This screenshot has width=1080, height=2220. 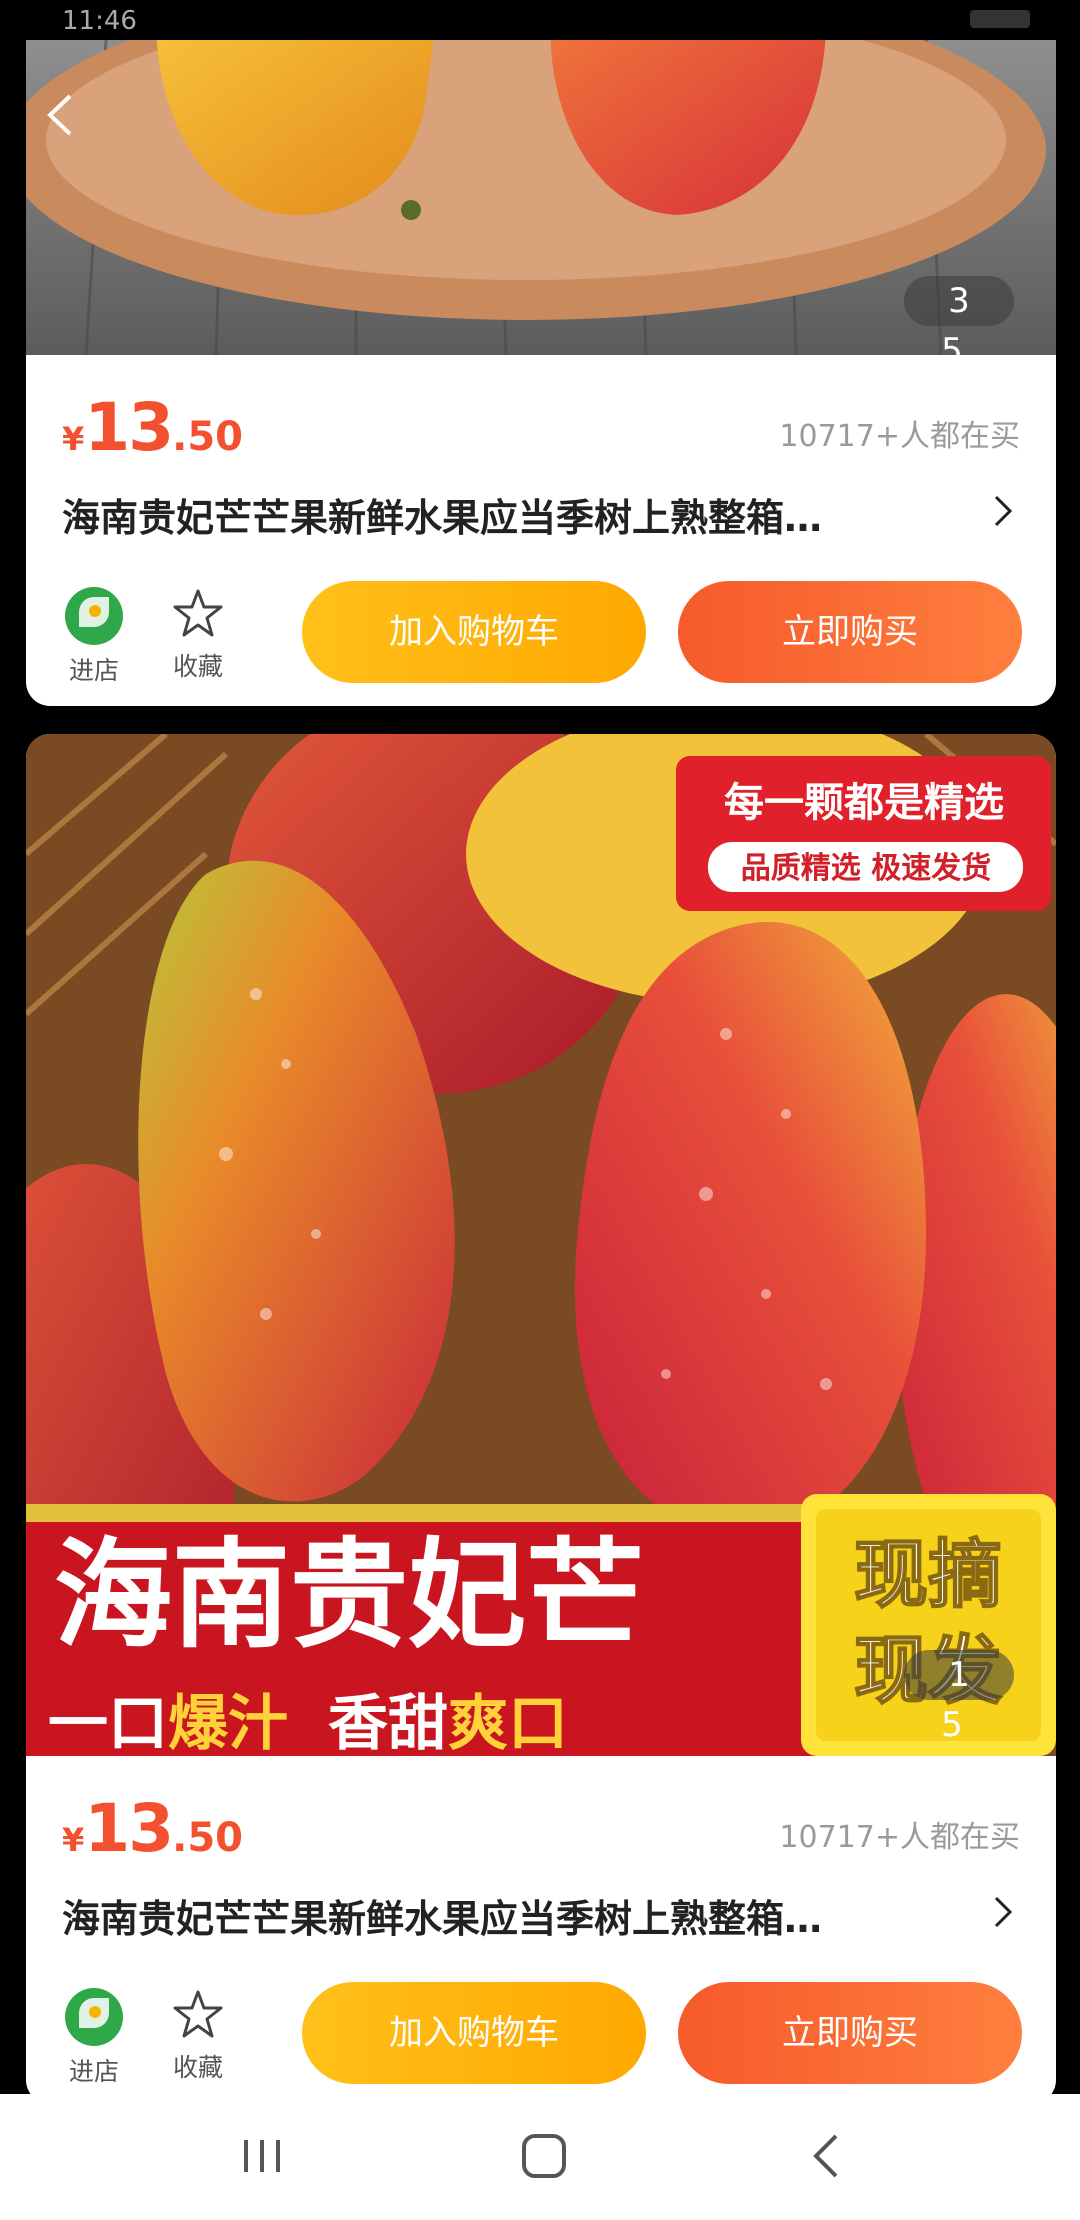 I want to click on image-counter: 1 5, so click(x=959, y=1697).